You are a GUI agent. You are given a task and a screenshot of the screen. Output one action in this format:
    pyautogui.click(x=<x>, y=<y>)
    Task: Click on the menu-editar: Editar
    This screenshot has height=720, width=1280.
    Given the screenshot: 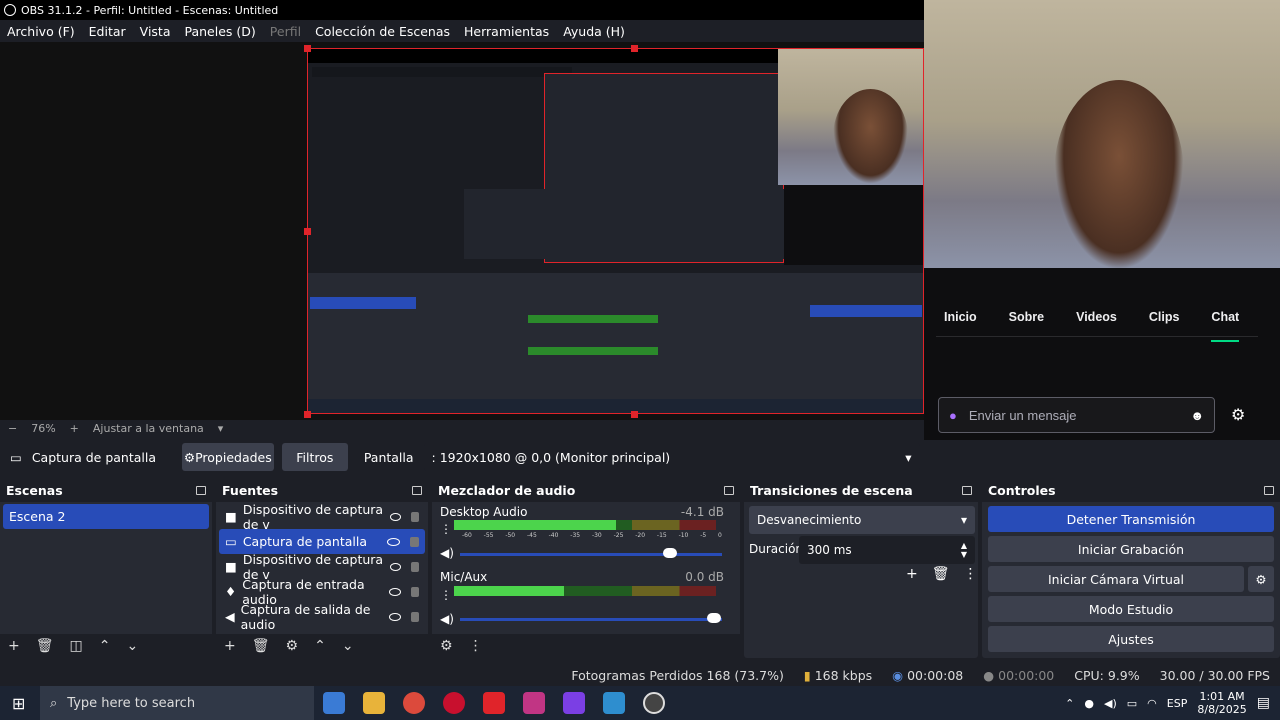 What is the action you would take?
    pyautogui.click(x=107, y=31)
    